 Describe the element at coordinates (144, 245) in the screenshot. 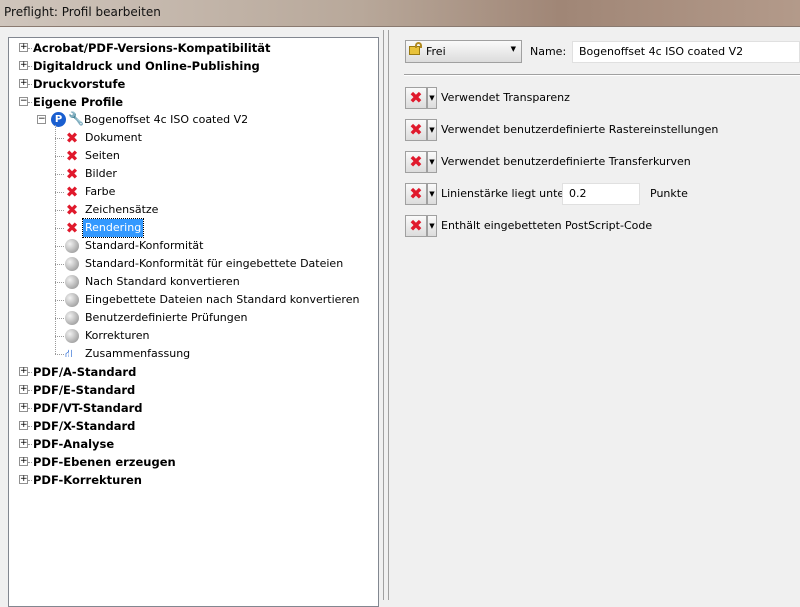

I see `tree-item-label: Standard-Konformität` at that location.